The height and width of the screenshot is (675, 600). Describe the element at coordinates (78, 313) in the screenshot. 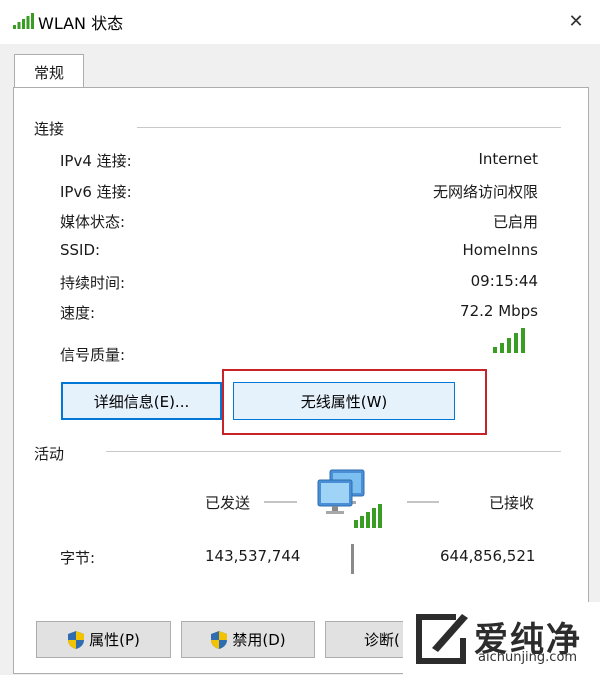

I see `speed-label: 速度:` at that location.